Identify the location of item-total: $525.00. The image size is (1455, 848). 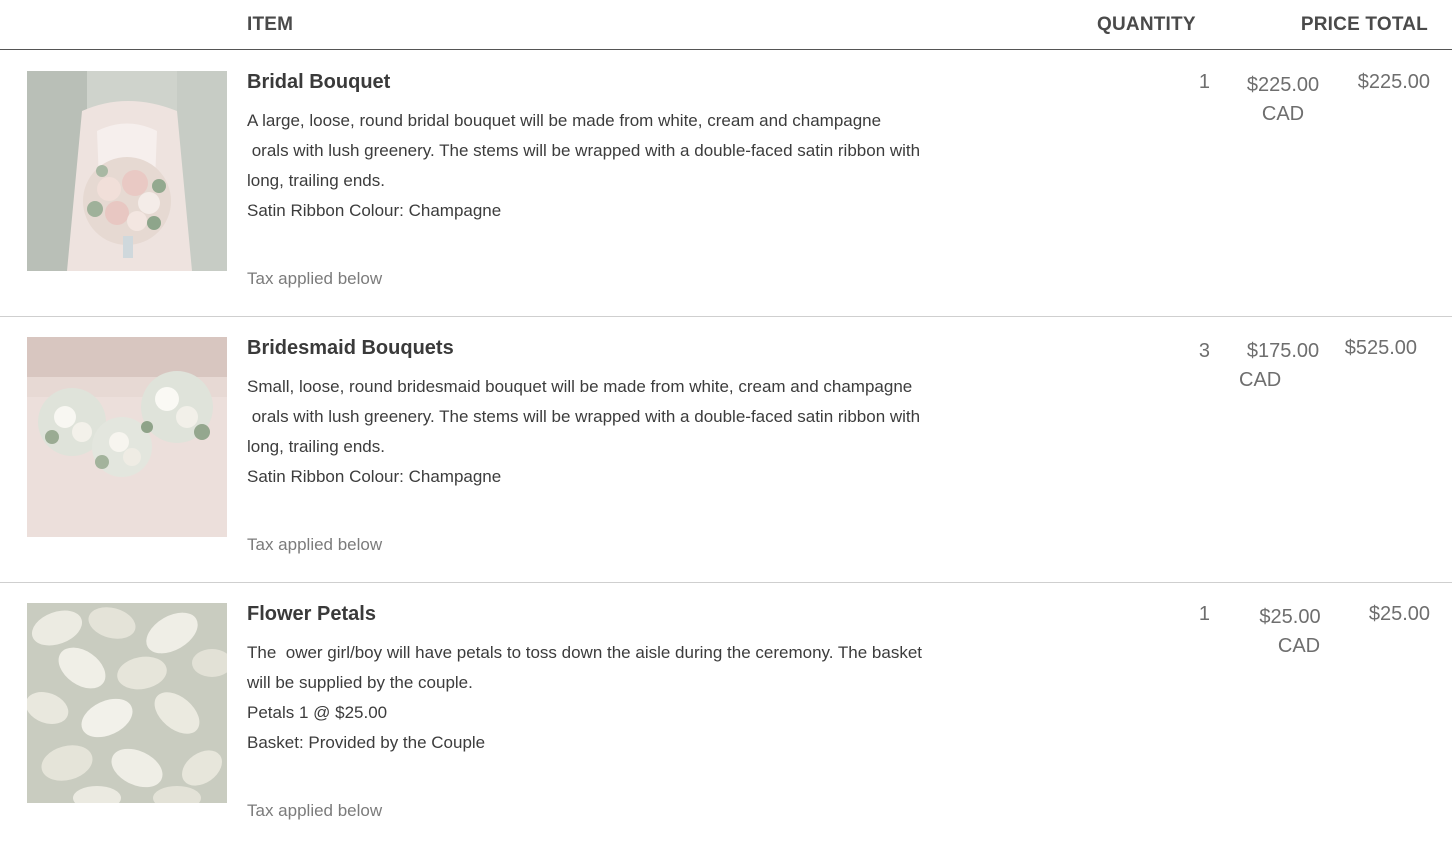
(1380, 348).